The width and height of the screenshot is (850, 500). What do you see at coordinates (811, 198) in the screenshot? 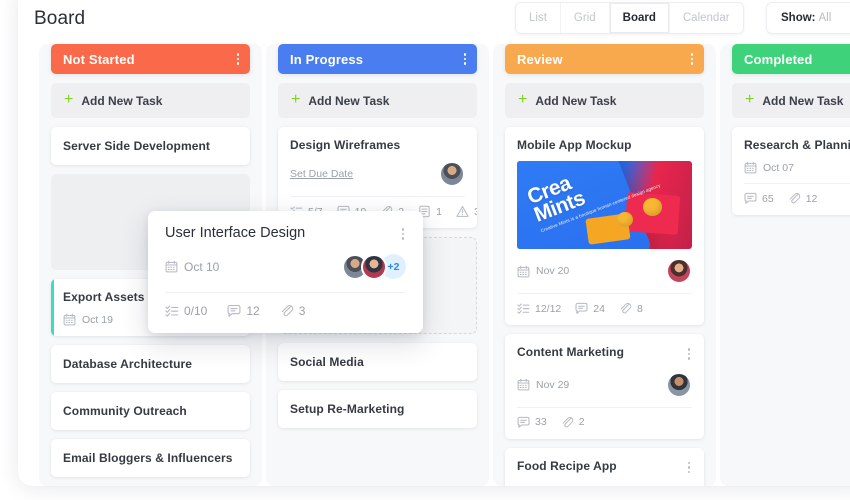
I see `meta-value: 12` at bounding box center [811, 198].